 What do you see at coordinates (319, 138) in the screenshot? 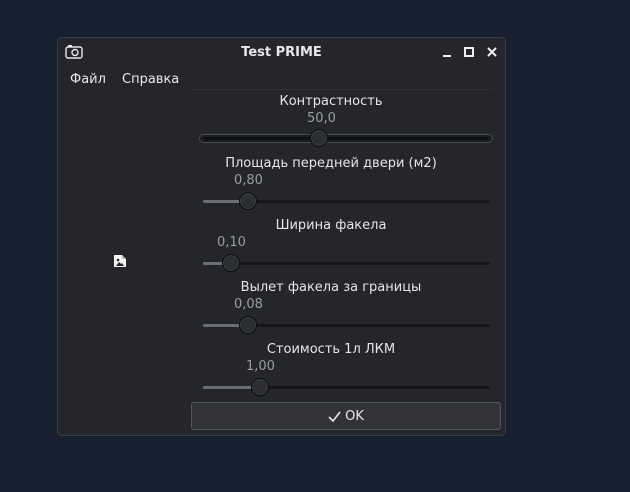
I see `slider-handle-contrast` at bounding box center [319, 138].